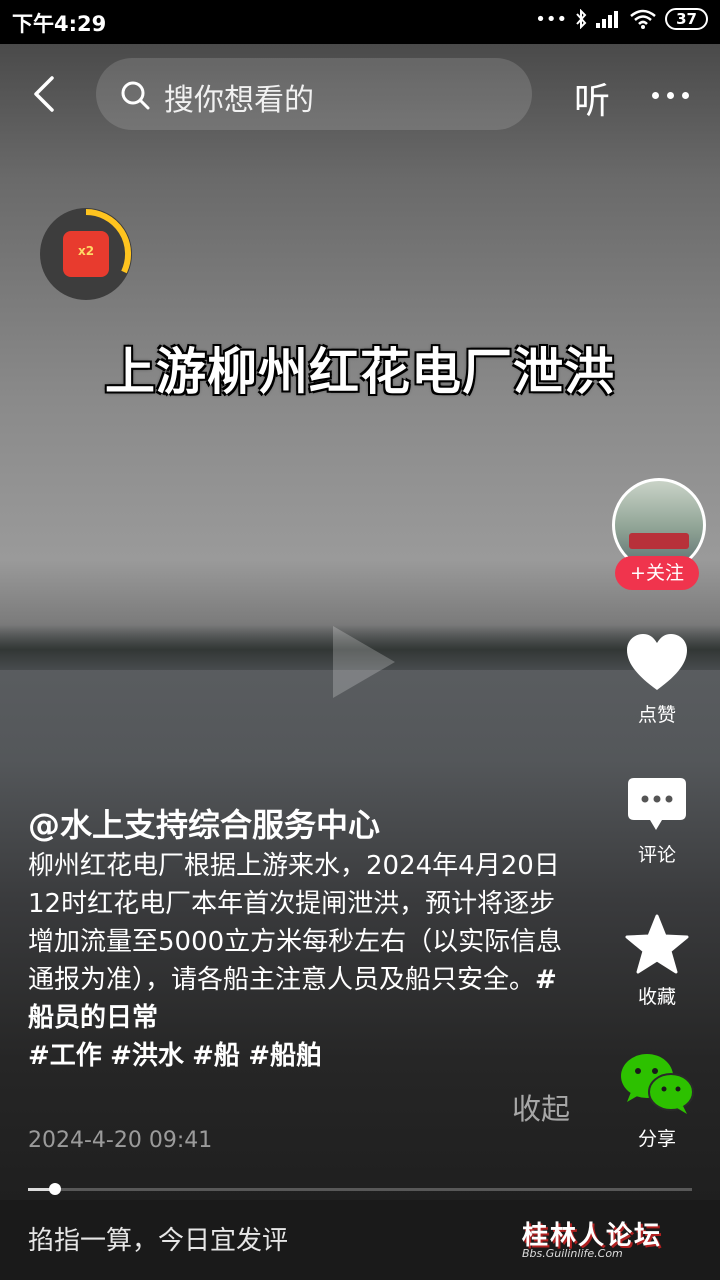 The image size is (720, 1280). Describe the element at coordinates (657, 1084) in the screenshot. I see `wechat-icon` at that location.